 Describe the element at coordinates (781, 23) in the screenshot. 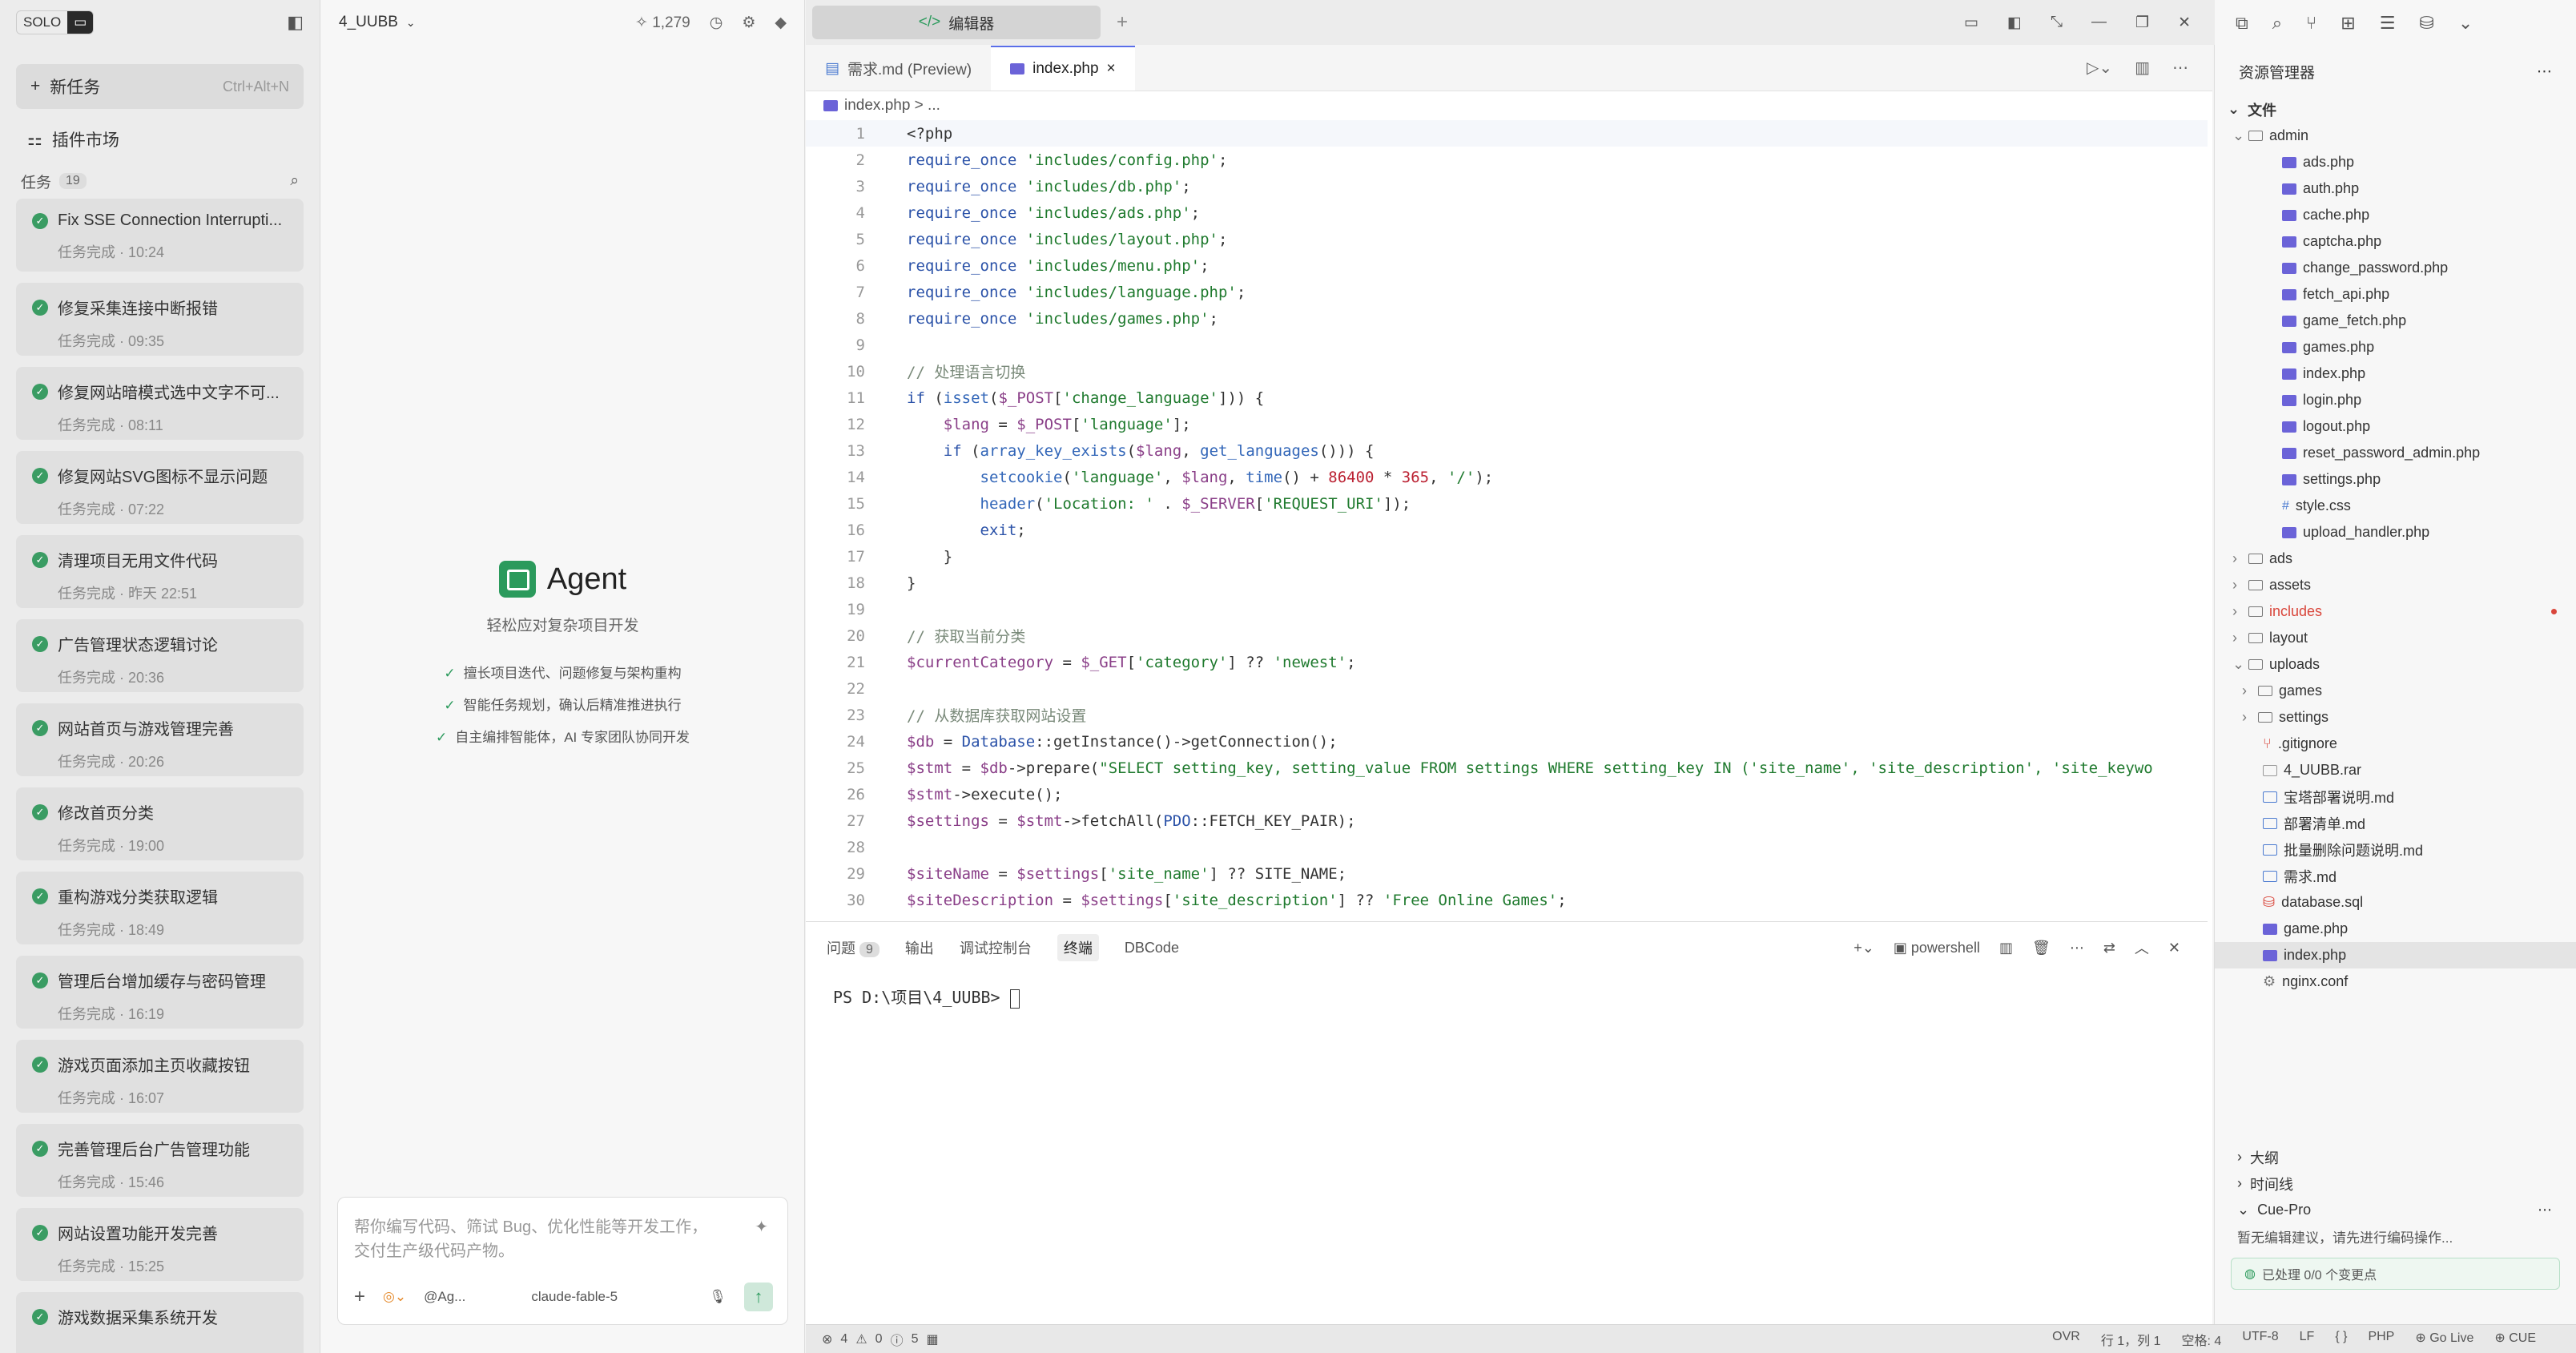

I see `notification-icon: ◆` at that location.